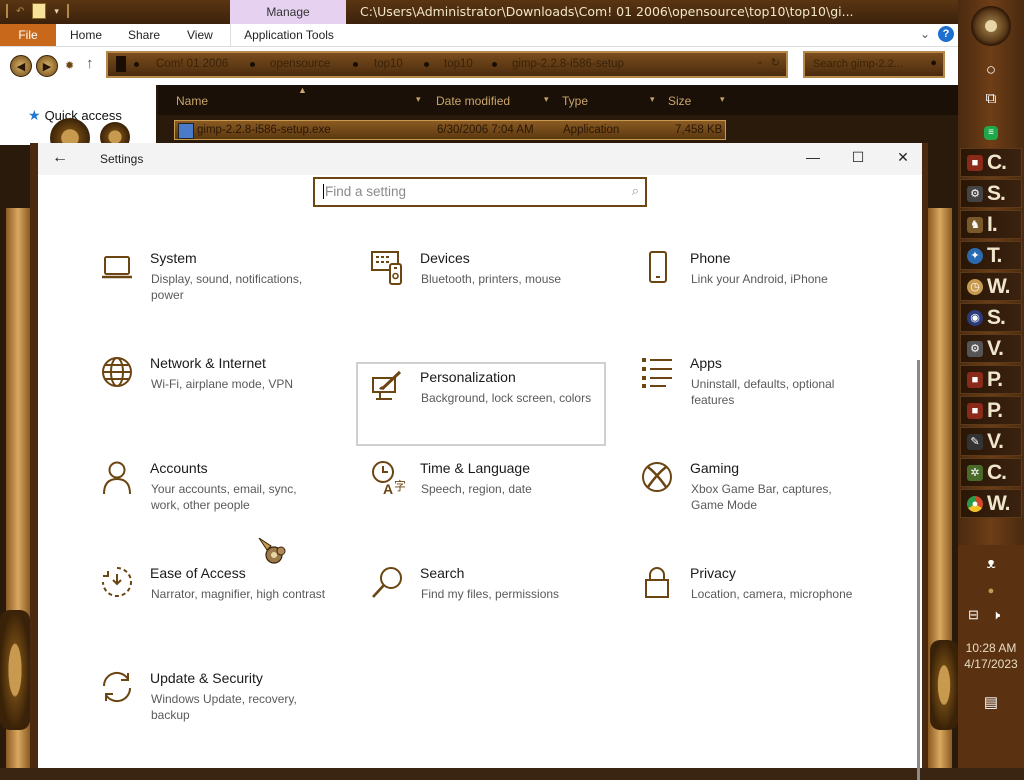  What do you see at coordinates (903, 157) in the screenshot?
I see `close-button: ✕` at bounding box center [903, 157].